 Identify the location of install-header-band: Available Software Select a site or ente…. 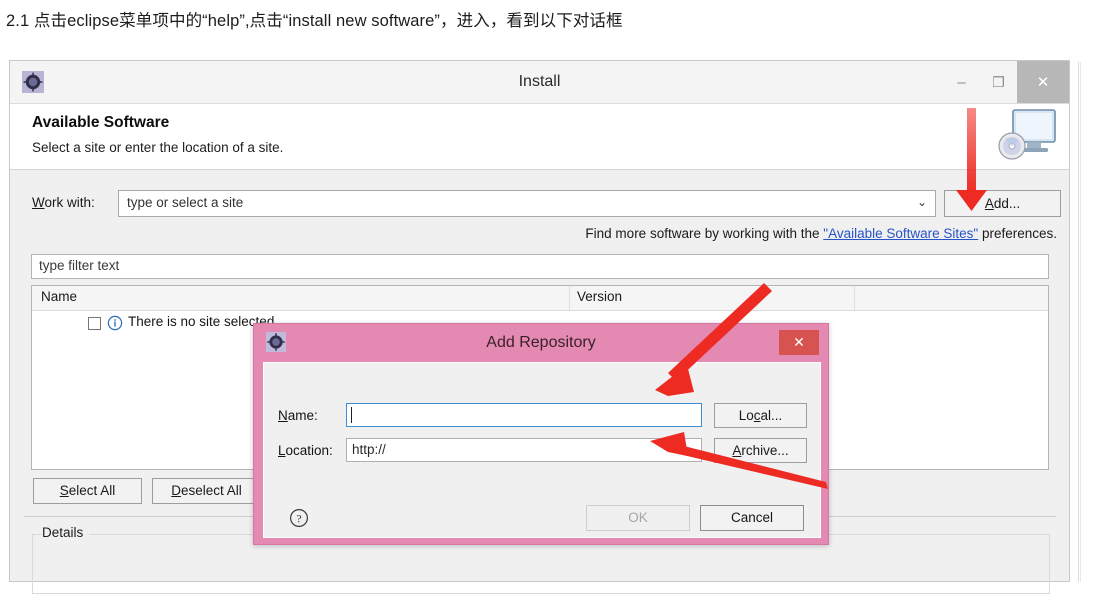
(539, 137).